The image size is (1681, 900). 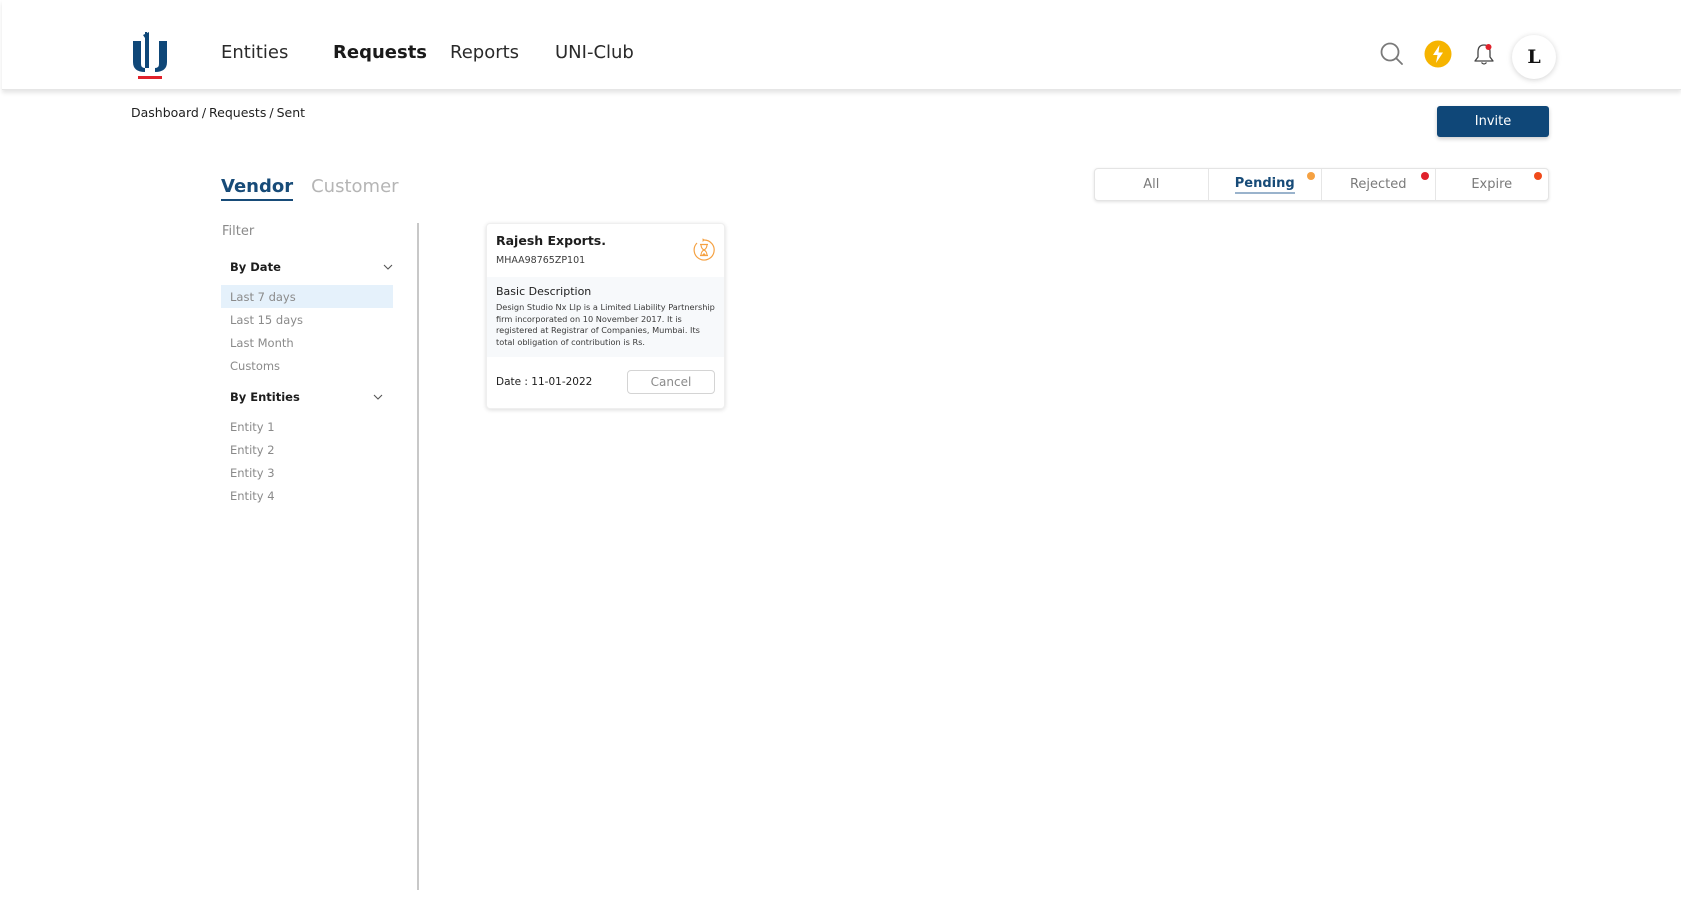 I want to click on breadcrumb-sent: Sent, so click(x=291, y=112).